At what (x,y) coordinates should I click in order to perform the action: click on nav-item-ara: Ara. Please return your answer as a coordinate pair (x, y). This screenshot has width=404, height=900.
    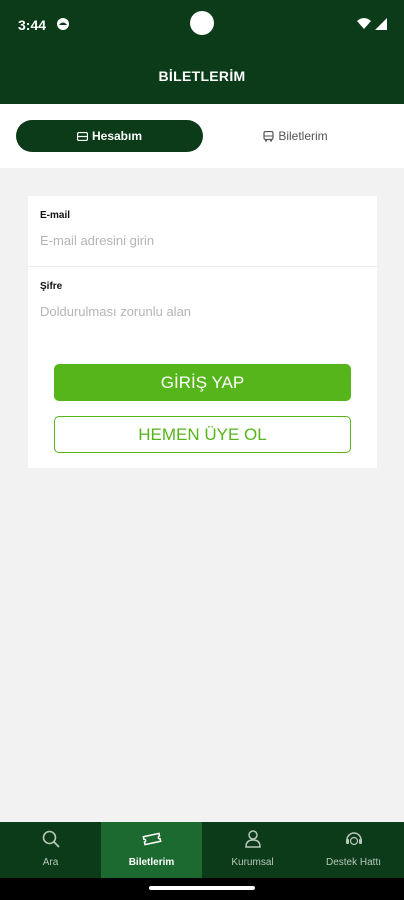
    Looking at the image, I should click on (50, 850).